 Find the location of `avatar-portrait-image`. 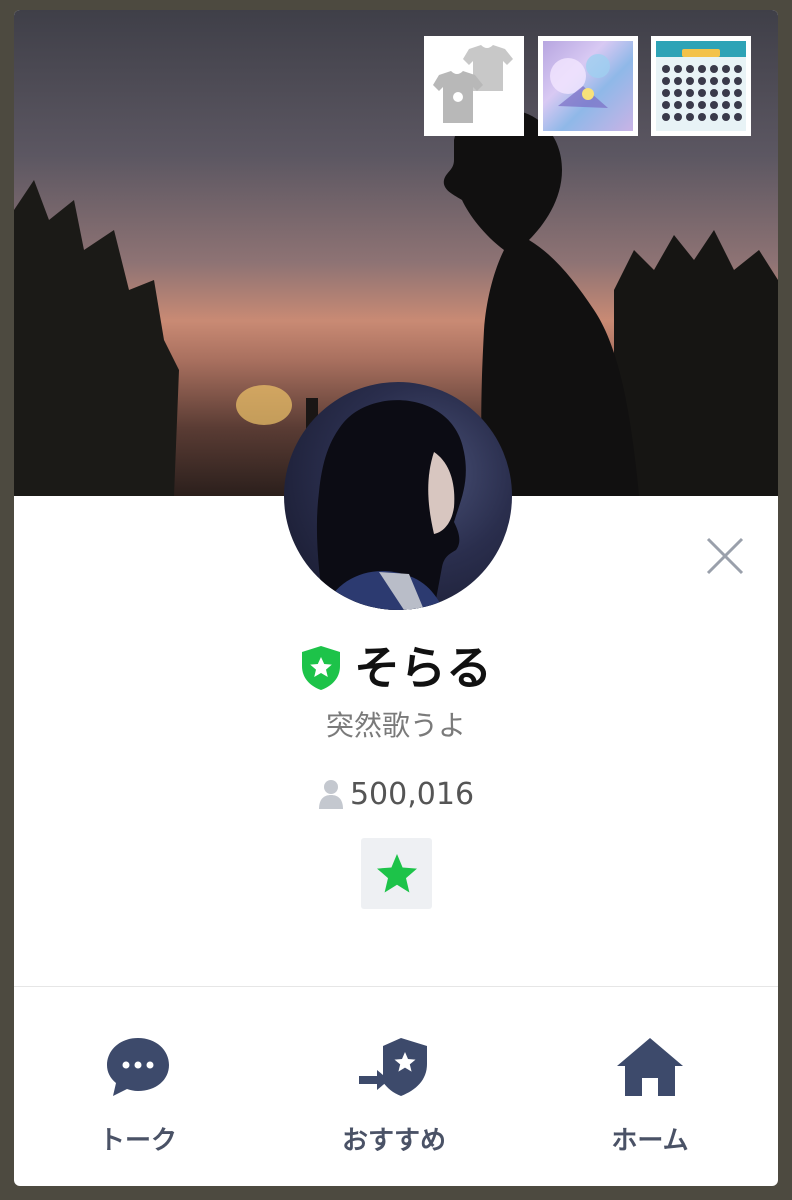

avatar-portrait-image is located at coordinates (391, 505).